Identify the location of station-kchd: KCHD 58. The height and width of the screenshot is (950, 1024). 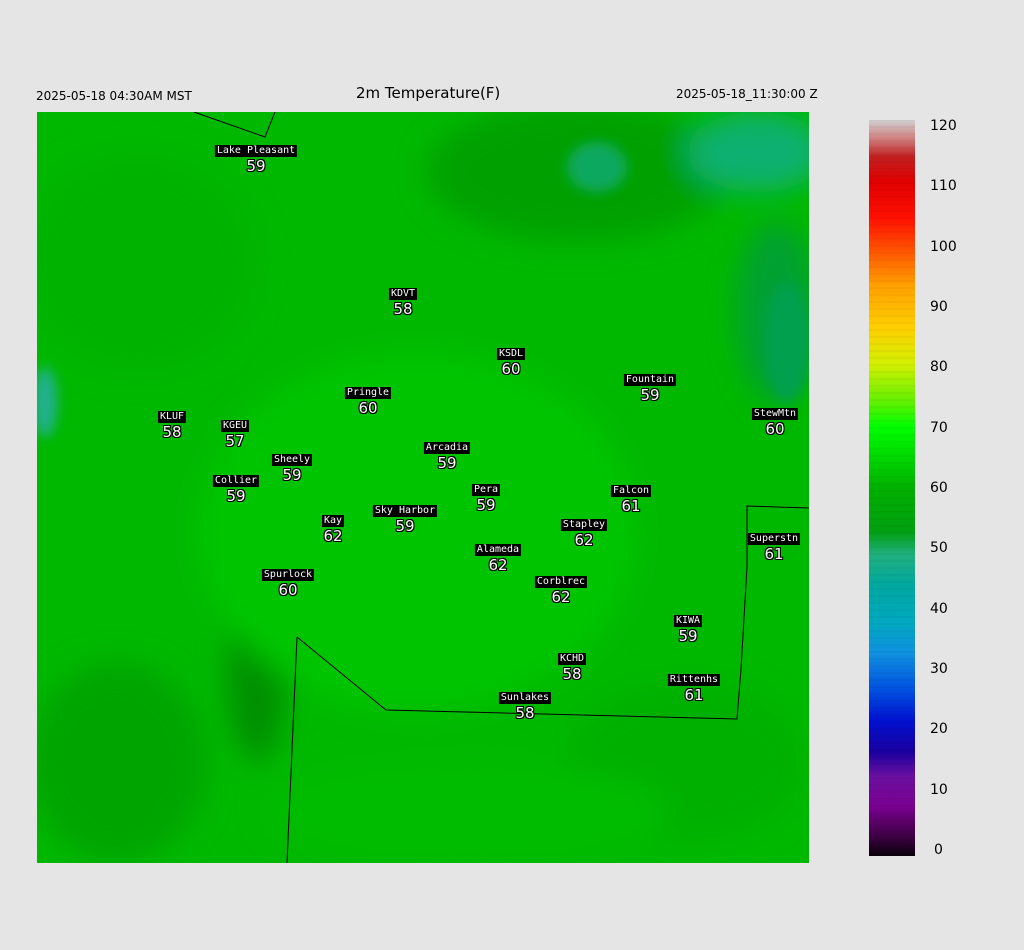
(572, 665).